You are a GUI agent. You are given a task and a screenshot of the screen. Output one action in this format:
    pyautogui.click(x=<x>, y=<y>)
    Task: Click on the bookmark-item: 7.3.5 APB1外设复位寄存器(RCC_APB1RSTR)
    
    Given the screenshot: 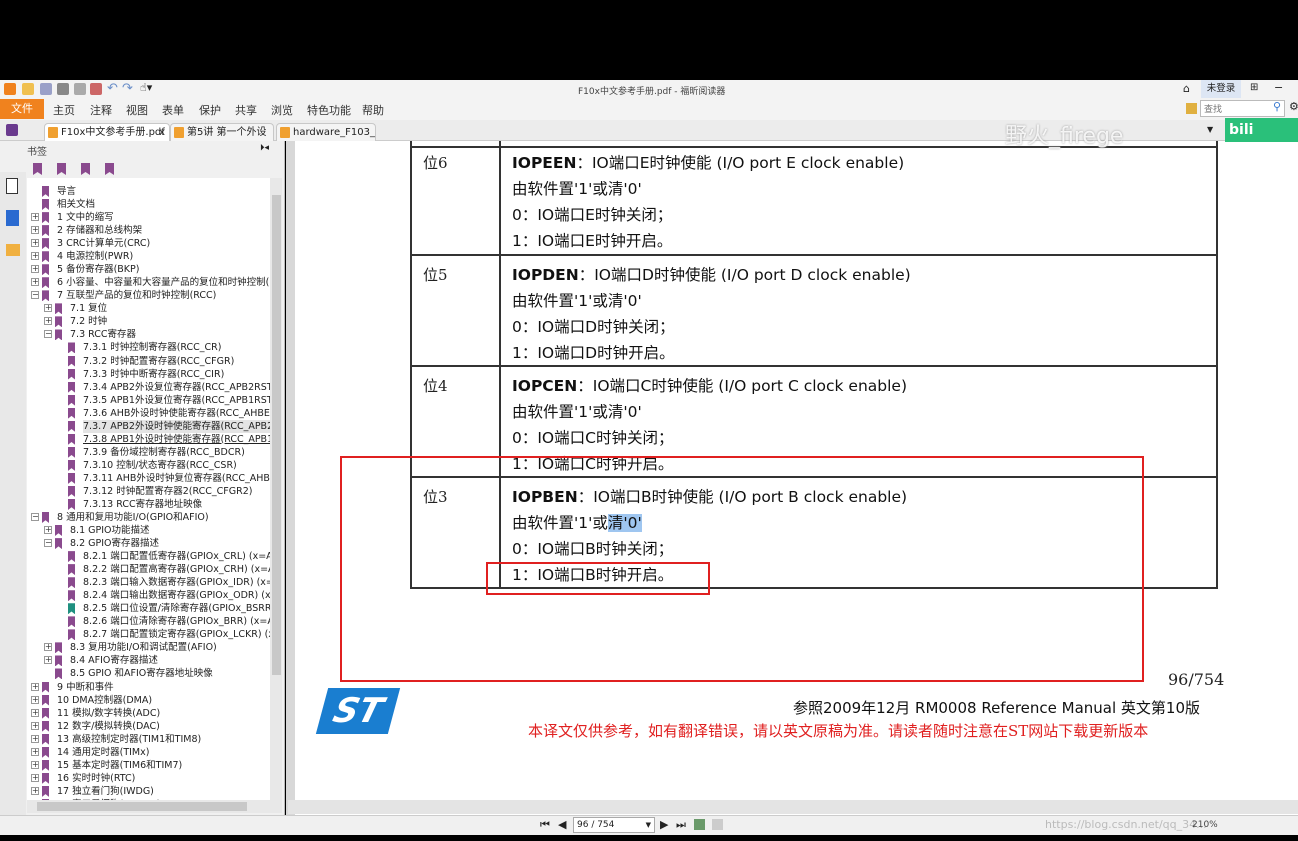 What is the action you would take?
    pyautogui.click(x=148, y=400)
    